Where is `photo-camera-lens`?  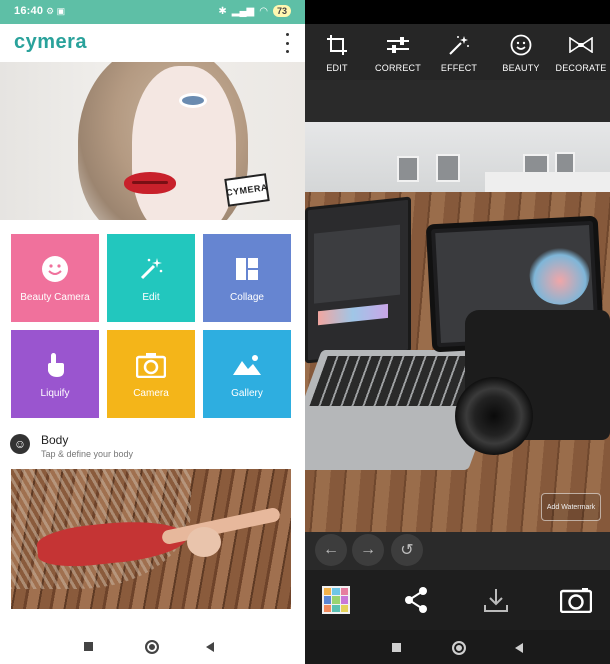
photo-camera-lens is located at coordinates (494, 416).